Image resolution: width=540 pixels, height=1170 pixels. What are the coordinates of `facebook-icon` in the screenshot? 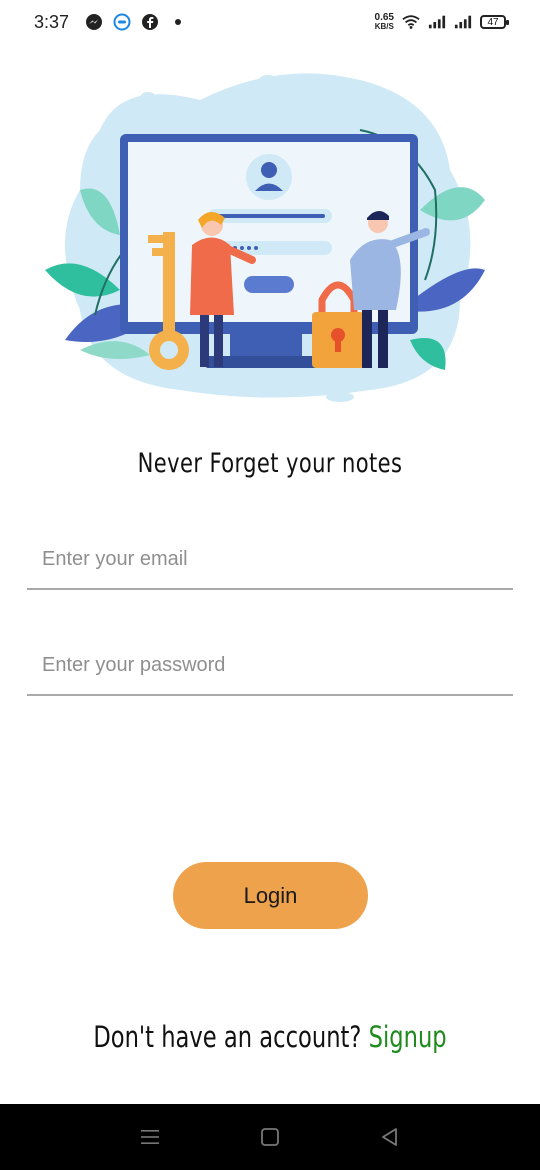 It's located at (150, 22).